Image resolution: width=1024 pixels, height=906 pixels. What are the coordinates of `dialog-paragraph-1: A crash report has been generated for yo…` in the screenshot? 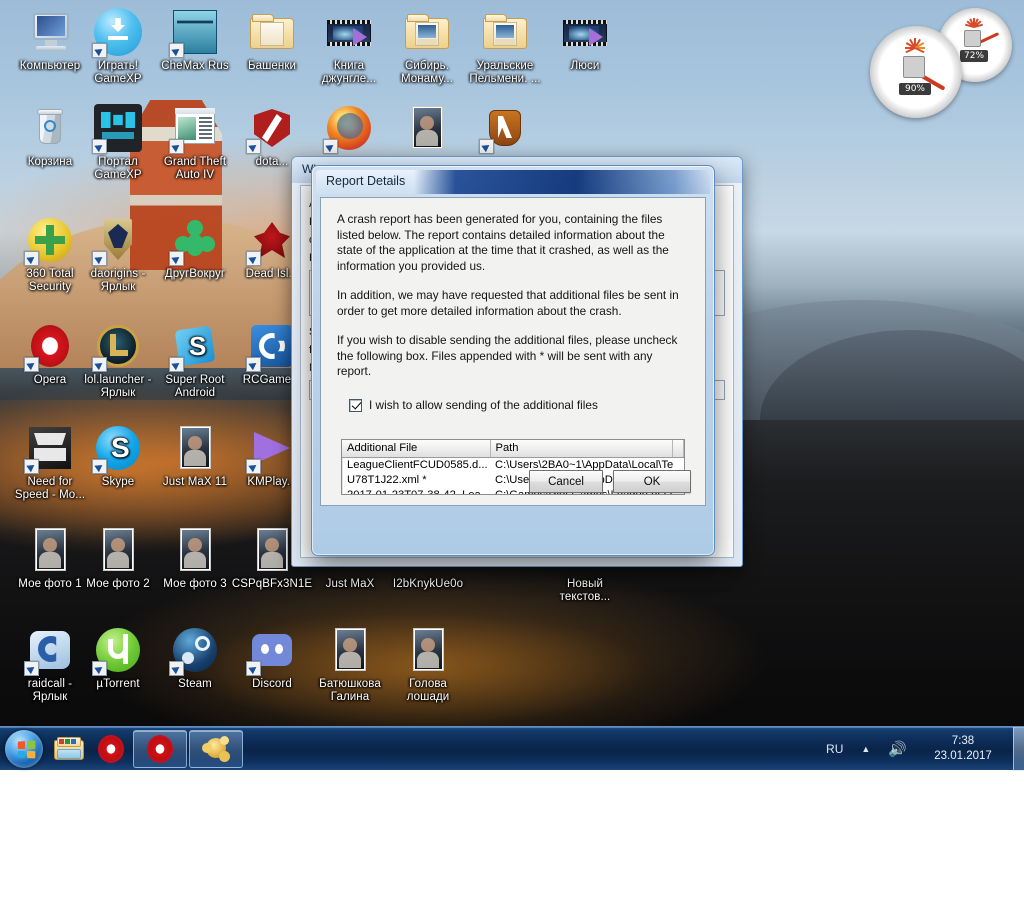 It's located at (503, 242).